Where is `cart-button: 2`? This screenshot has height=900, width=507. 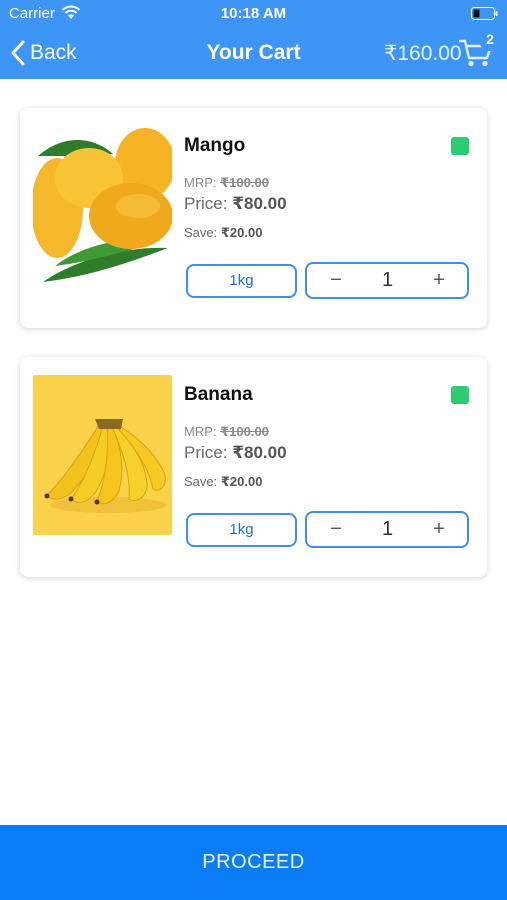
cart-button: 2 is located at coordinates (480, 48).